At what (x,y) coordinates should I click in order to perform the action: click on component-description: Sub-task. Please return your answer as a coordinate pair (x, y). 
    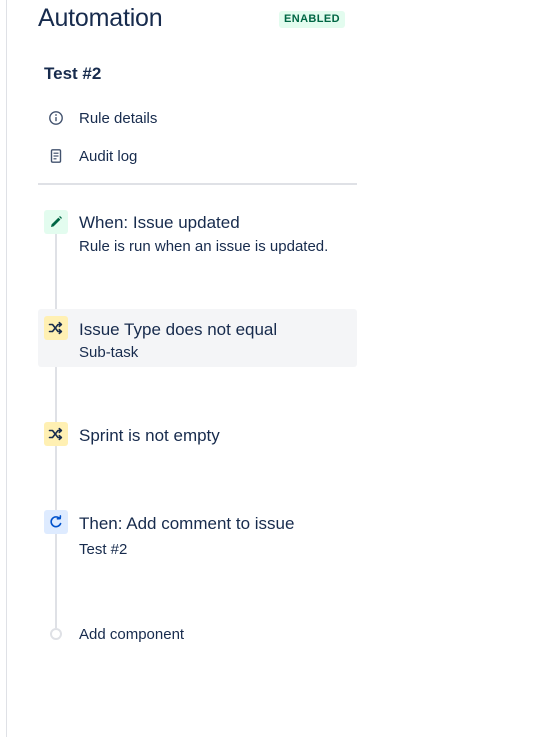
    Looking at the image, I should click on (109, 352).